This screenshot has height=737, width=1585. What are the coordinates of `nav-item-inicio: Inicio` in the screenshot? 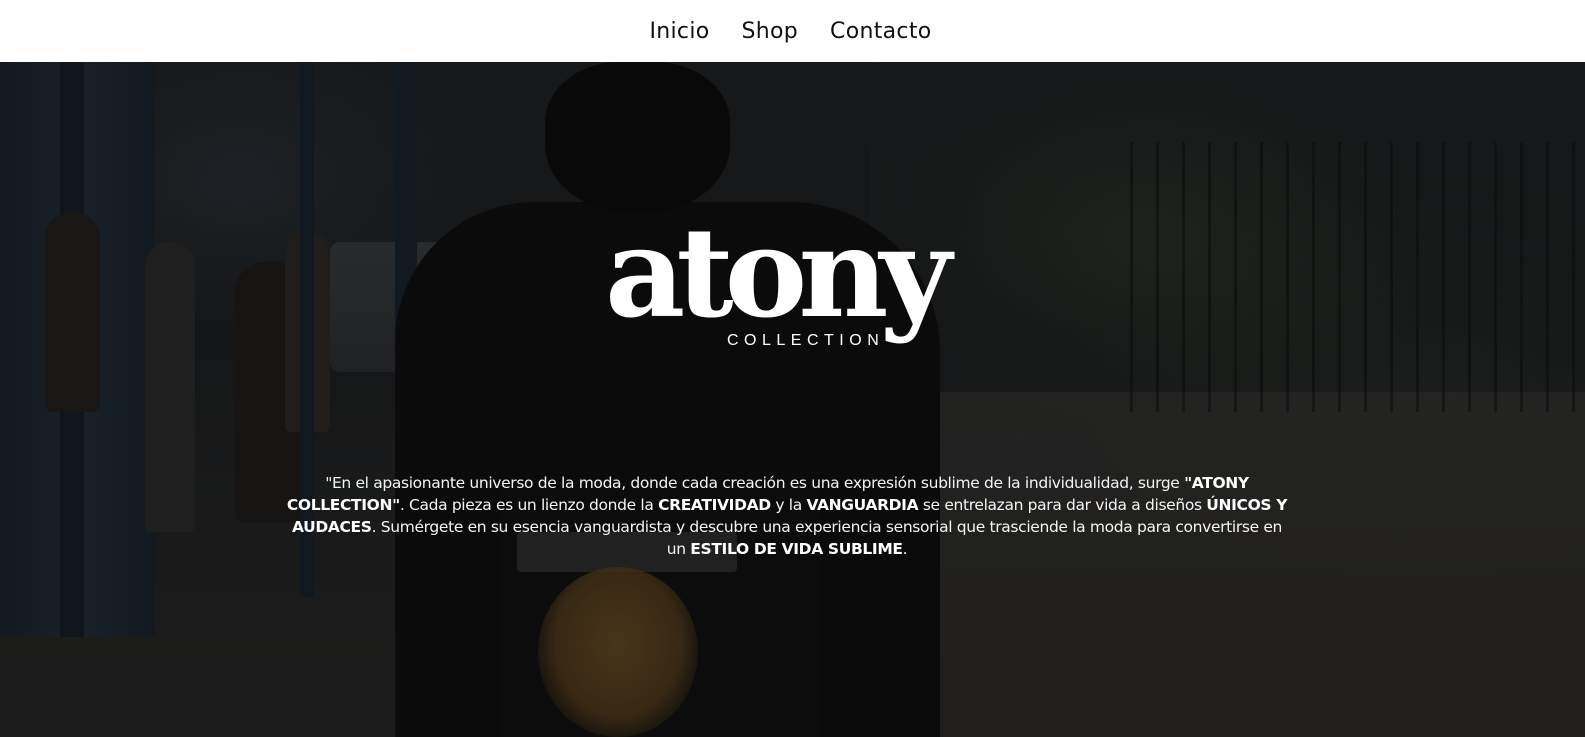 It's located at (679, 31).